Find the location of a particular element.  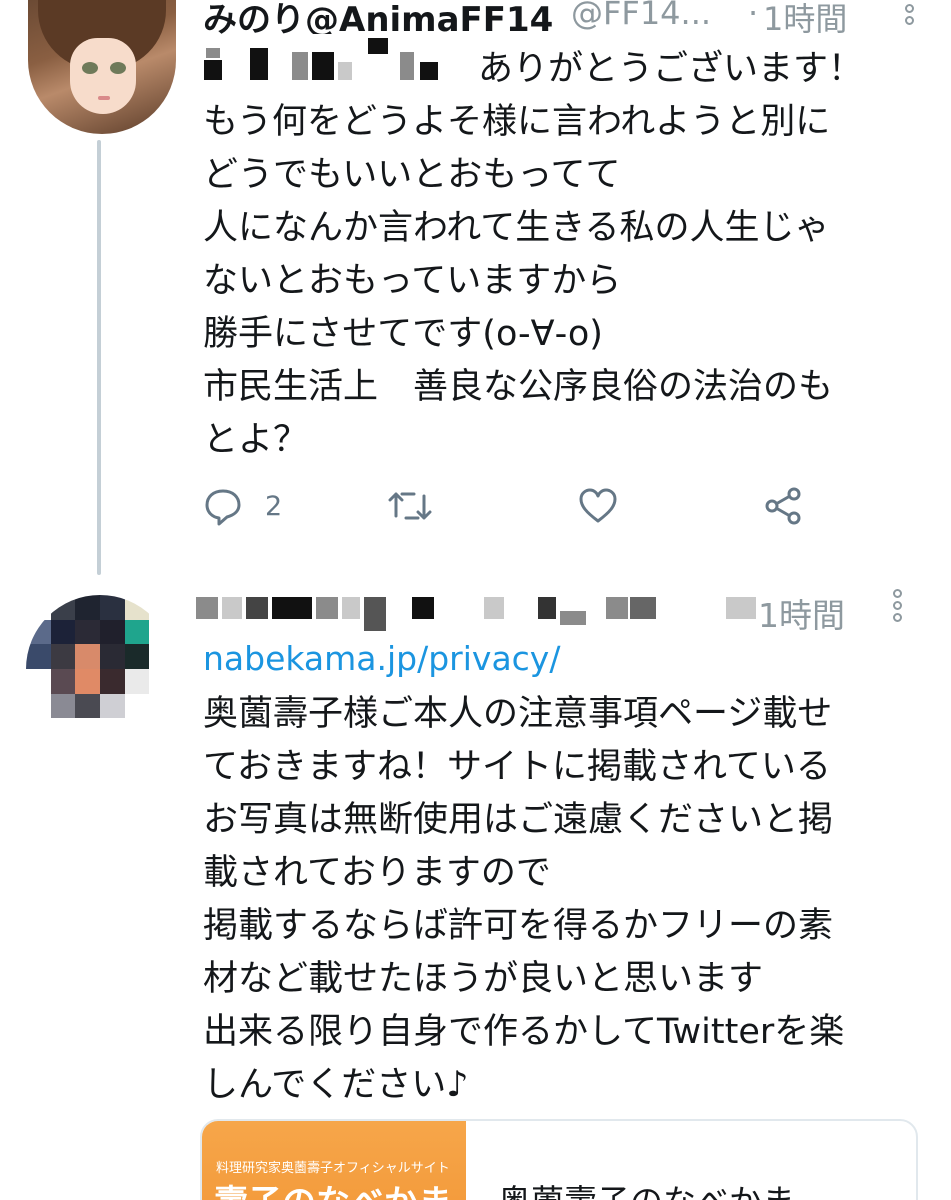

share-button is located at coordinates (783, 506).